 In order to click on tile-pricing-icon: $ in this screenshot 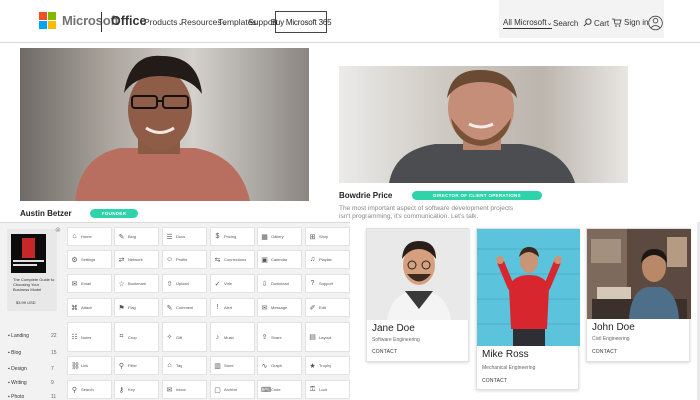, I will do `click(217, 236)`.